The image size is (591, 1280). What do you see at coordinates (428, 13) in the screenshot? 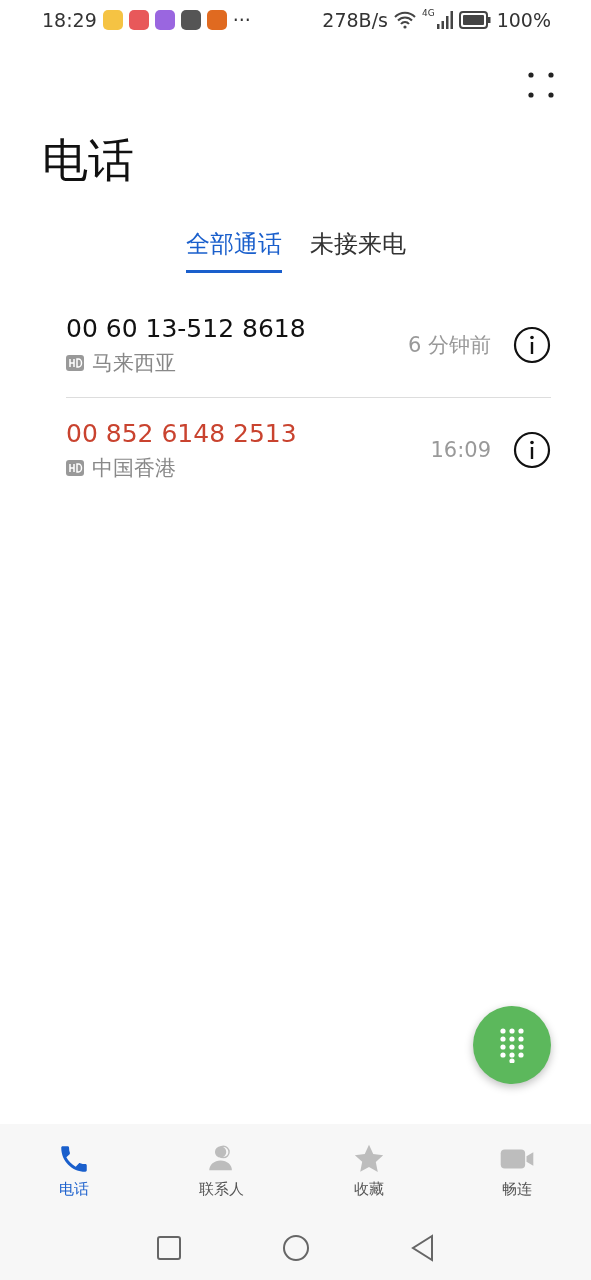
I see `network-type: 4G` at bounding box center [428, 13].